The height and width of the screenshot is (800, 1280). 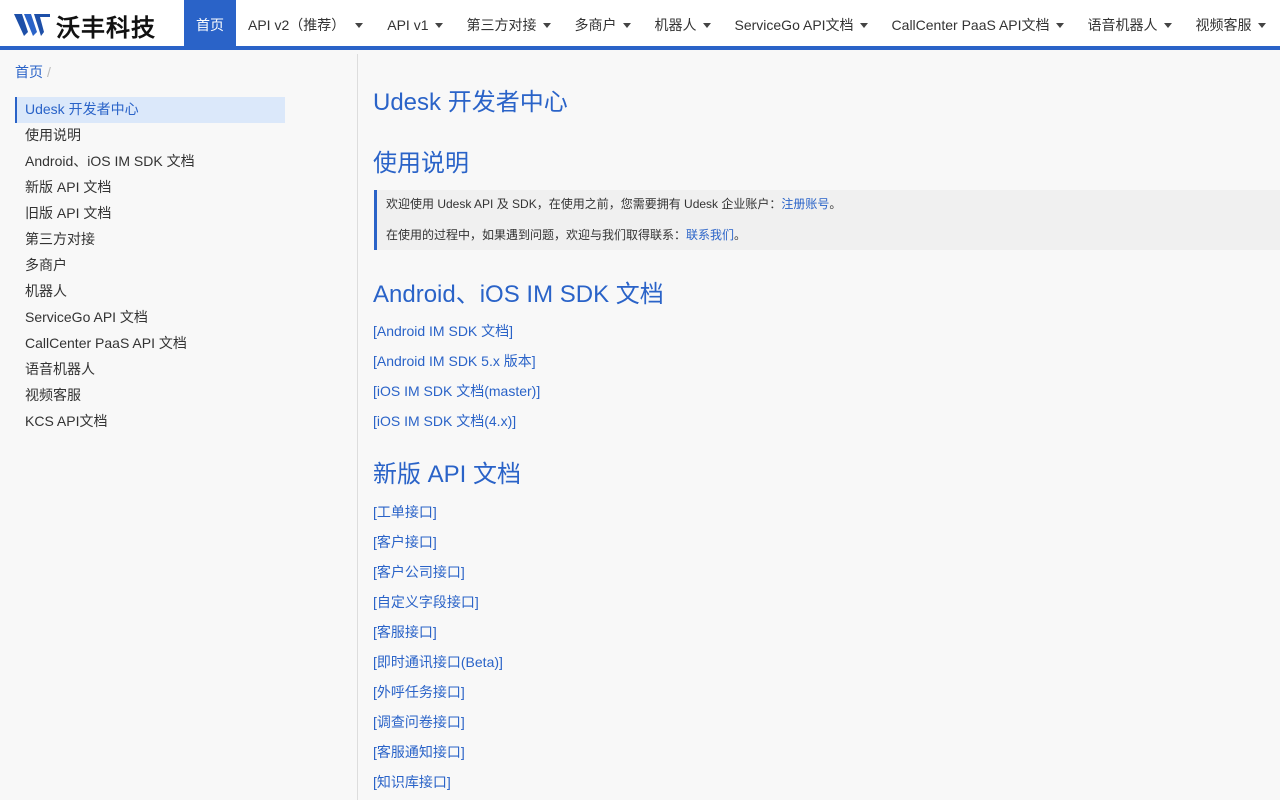 What do you see at coordinates (150, 214) in the screenshot?
I see `toc-item-old-api: 旧版 API 文档` at bounding box center [150, 214].